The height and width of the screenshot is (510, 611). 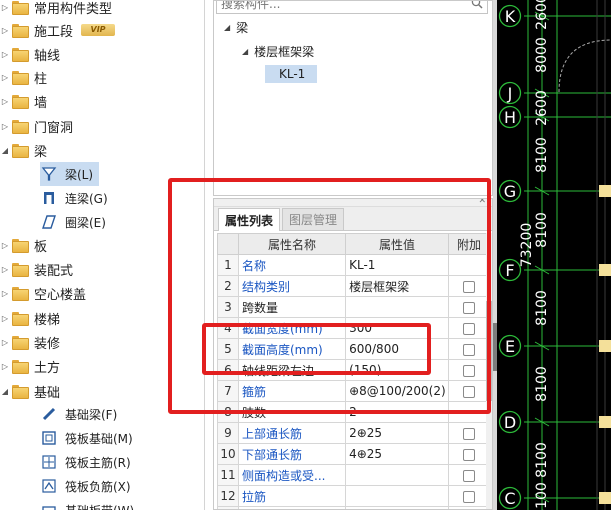 What do you see at coordinates (397, 391) in the screenshot?
I see `property-value: ⊕8@100/200(2)` at bounding box center [397, 391].